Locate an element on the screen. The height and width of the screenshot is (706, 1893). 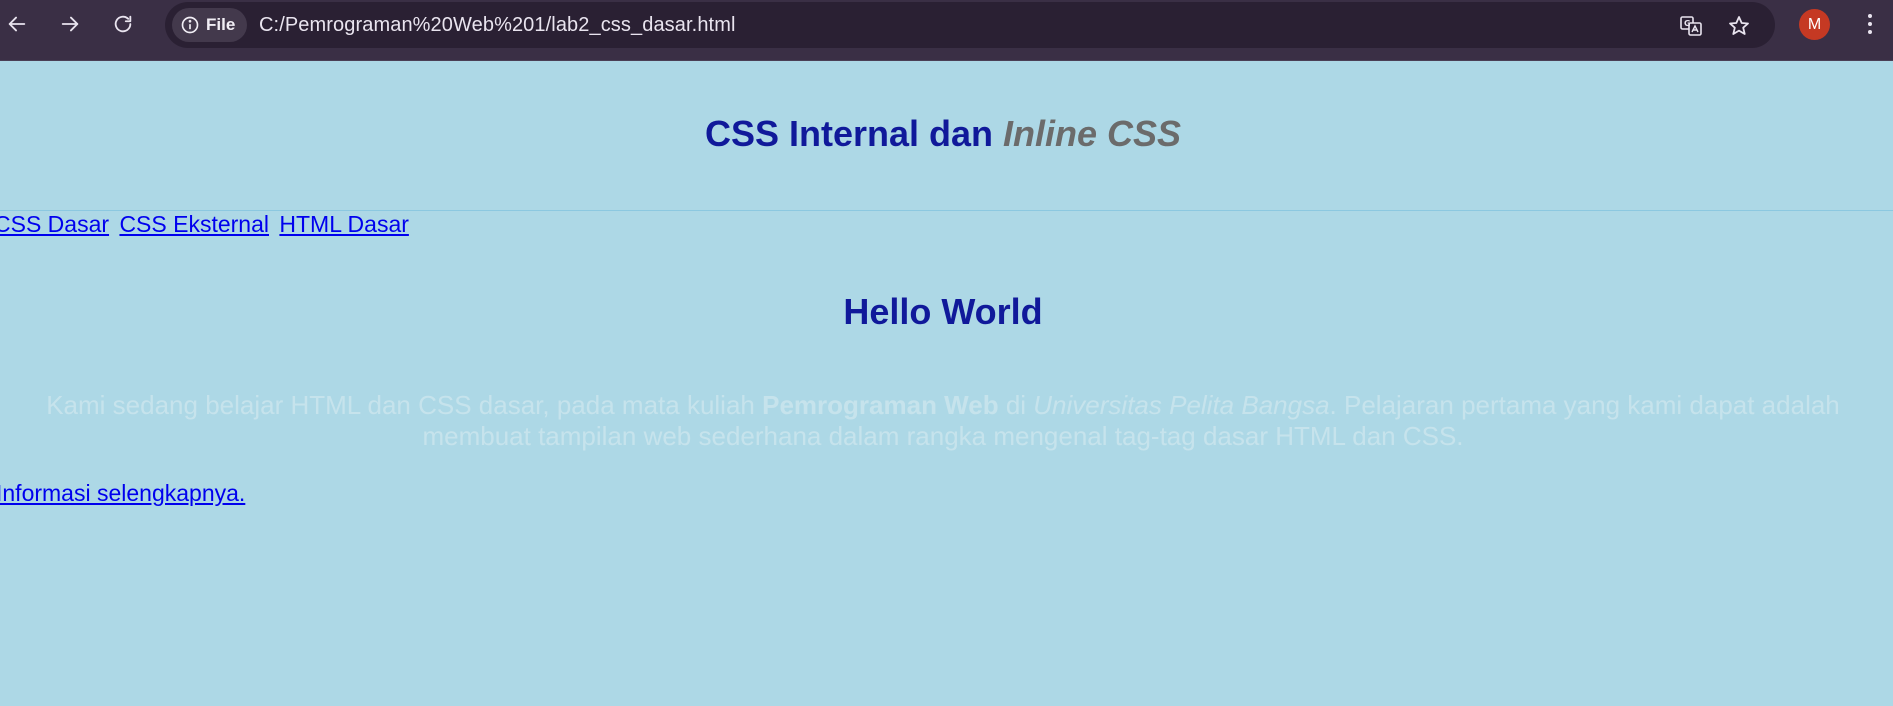
svg-text: G is located at coordinates (1687, 23).